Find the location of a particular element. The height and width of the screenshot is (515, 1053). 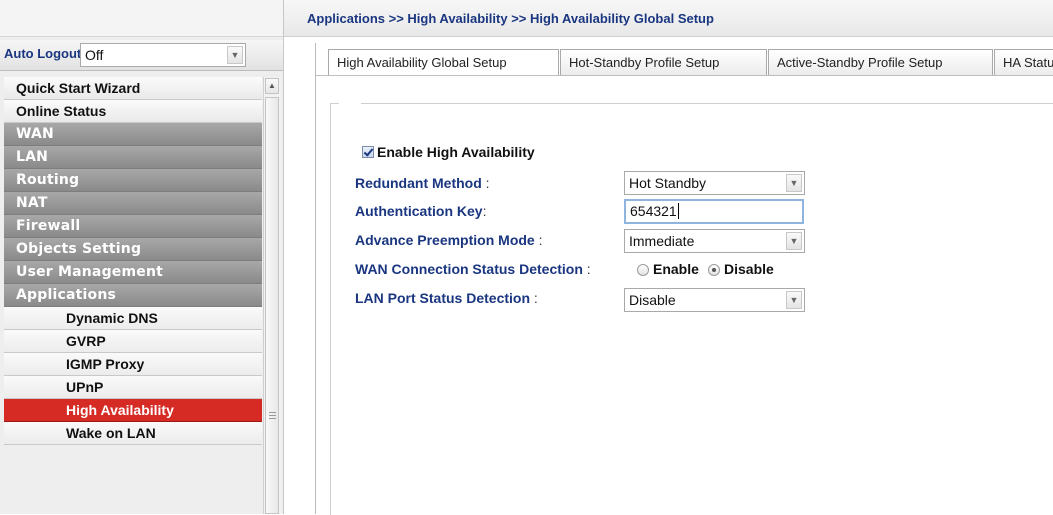

auth-key-input: 654321 is located at coordinates (714, 211).